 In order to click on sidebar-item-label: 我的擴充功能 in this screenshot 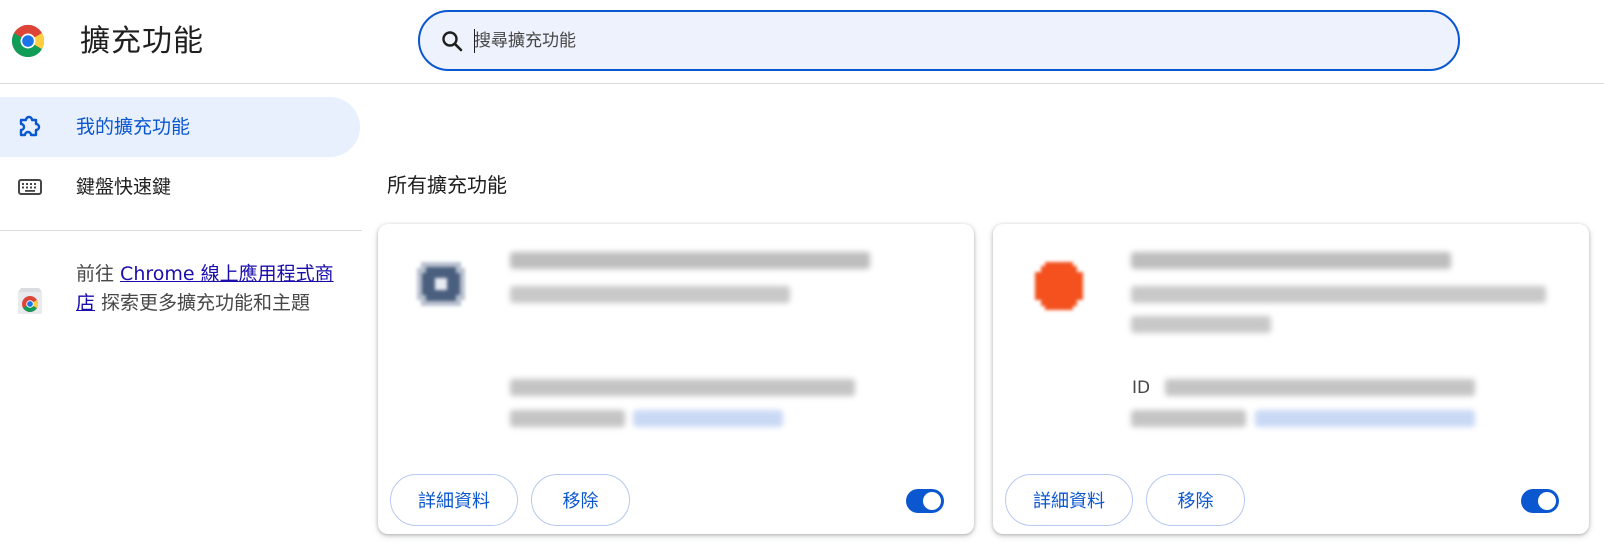, I will do `click(133, 127)`.